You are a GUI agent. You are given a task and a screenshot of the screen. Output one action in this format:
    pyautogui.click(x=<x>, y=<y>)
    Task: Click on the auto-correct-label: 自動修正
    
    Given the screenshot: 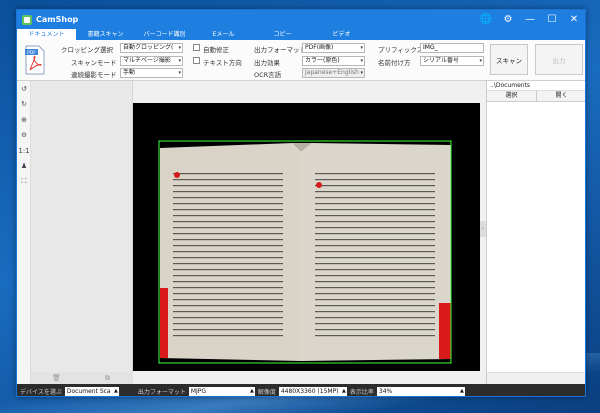 What is the action you would take?
    pyautogui.click(x=216, y=50)
    